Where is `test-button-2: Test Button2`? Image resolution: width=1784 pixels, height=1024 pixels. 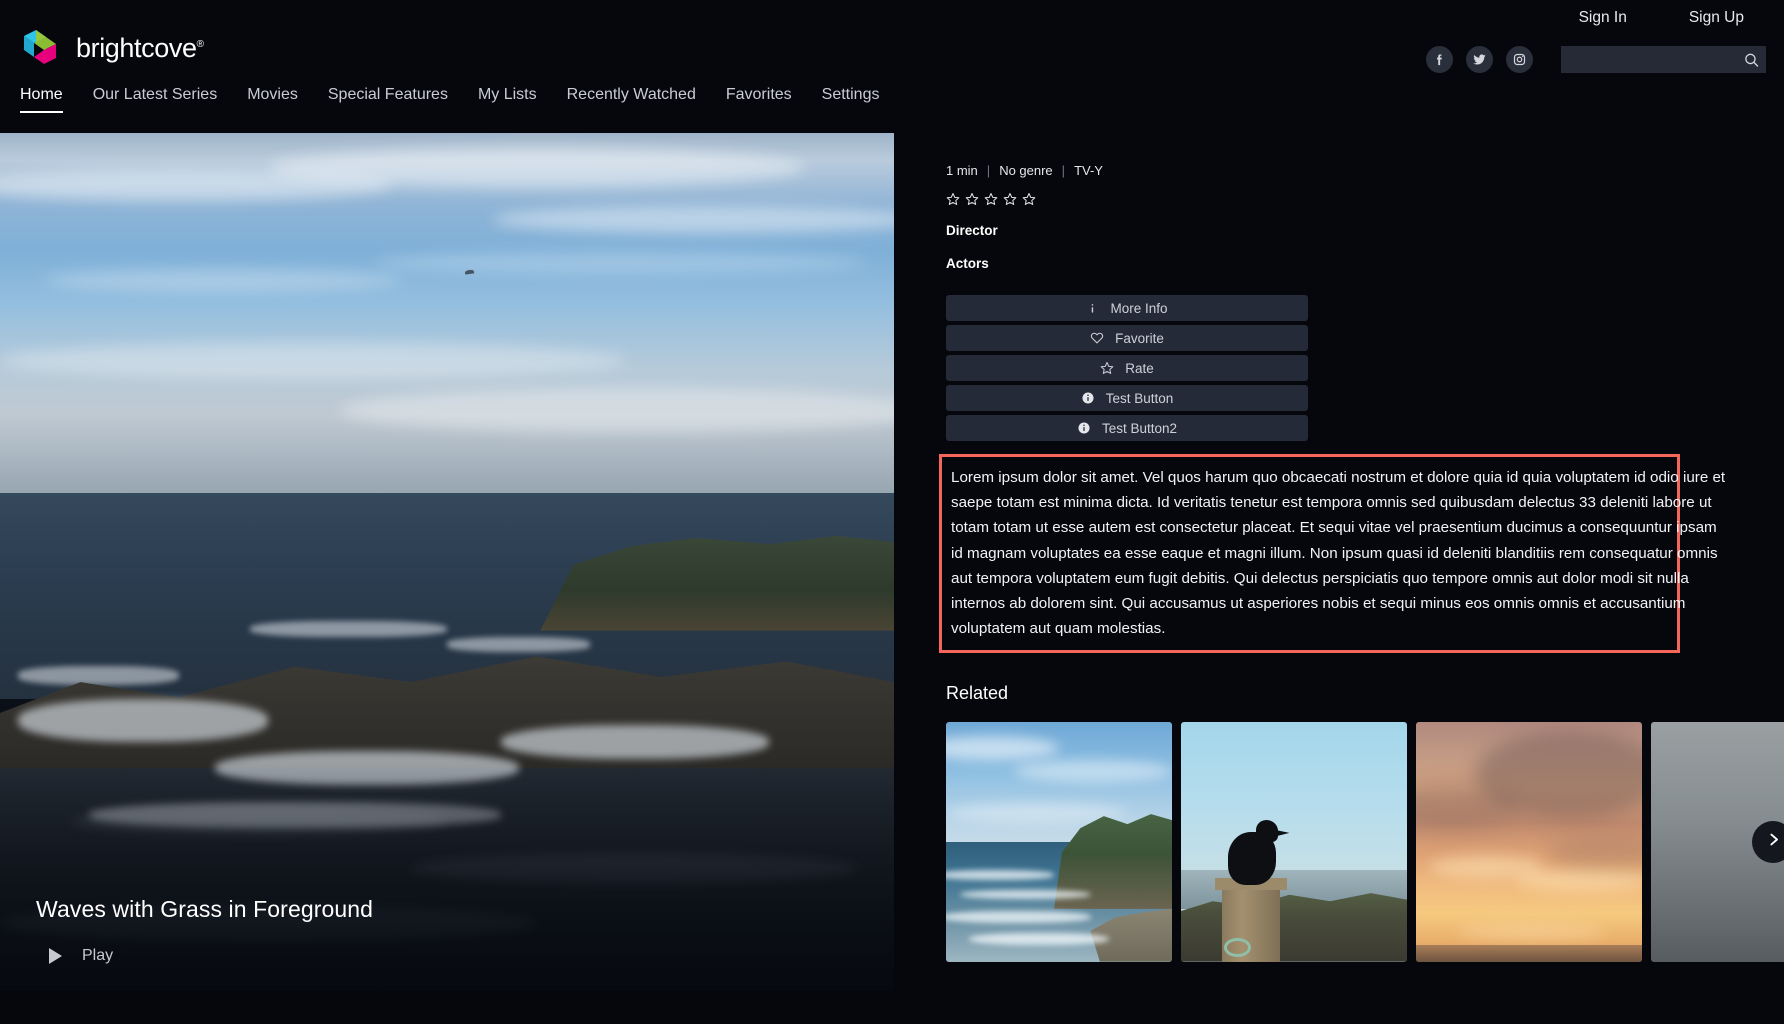
test-button-2: Test Button2 is located at coordinates (1127, 428).